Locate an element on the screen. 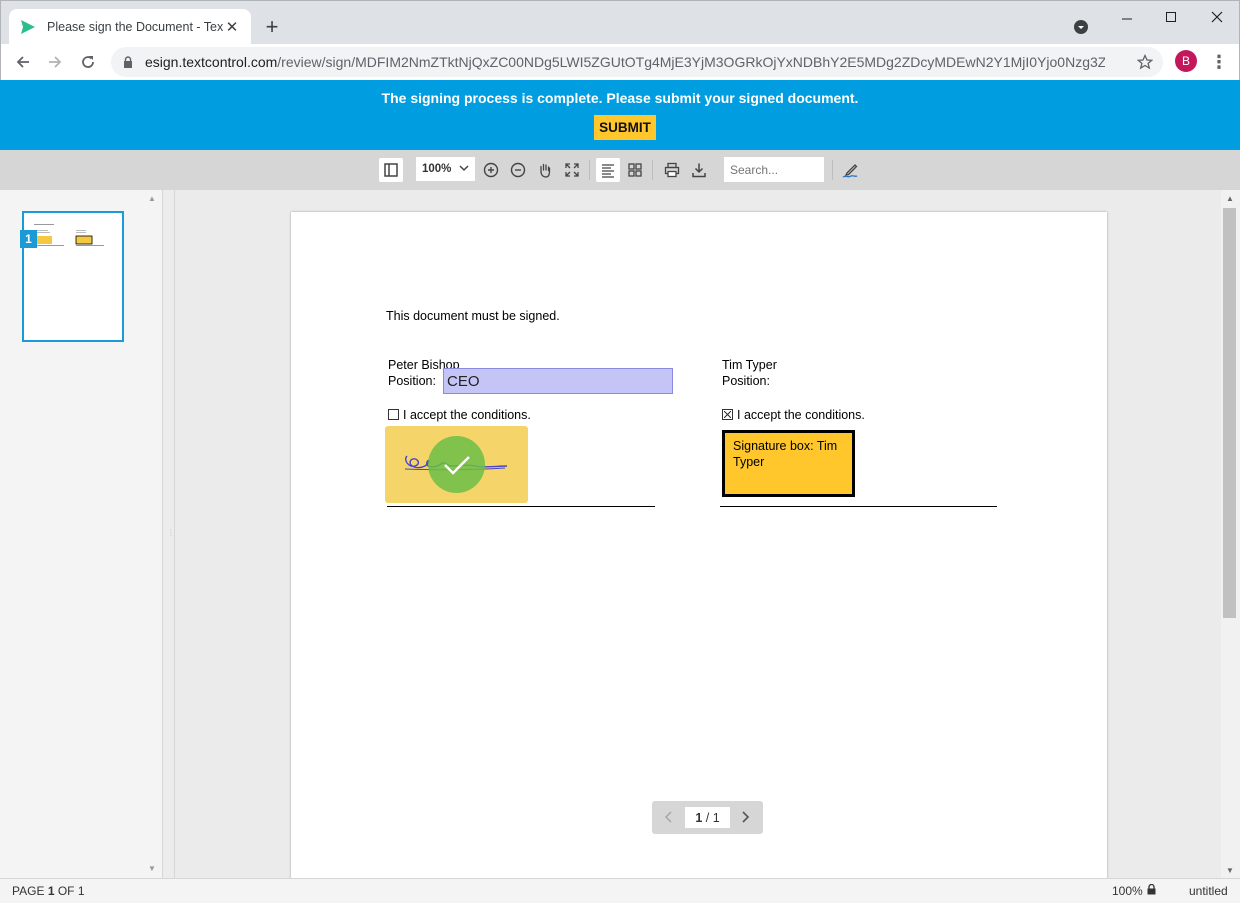 This screenshot has height=903, width=1240. submit-button: SUBMIT is located at coordinates (625, 127).